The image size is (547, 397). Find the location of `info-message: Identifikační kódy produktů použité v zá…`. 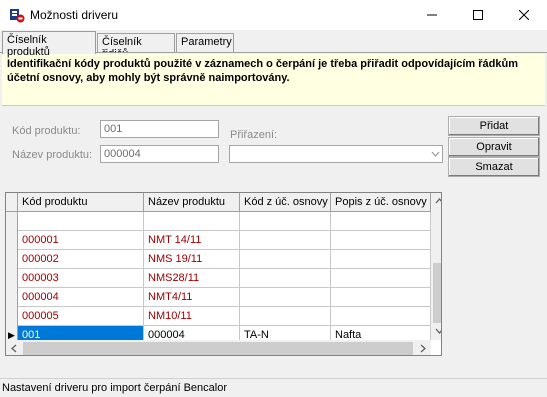

info-message: Identifikační kódy produktů použité v zá… is located at coordinates (273, 80).